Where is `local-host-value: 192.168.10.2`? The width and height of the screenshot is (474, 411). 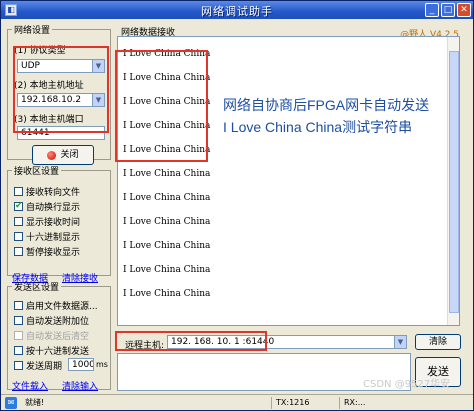 local-host-value: 192.168.10.2 is located at coordinates (51, 100).